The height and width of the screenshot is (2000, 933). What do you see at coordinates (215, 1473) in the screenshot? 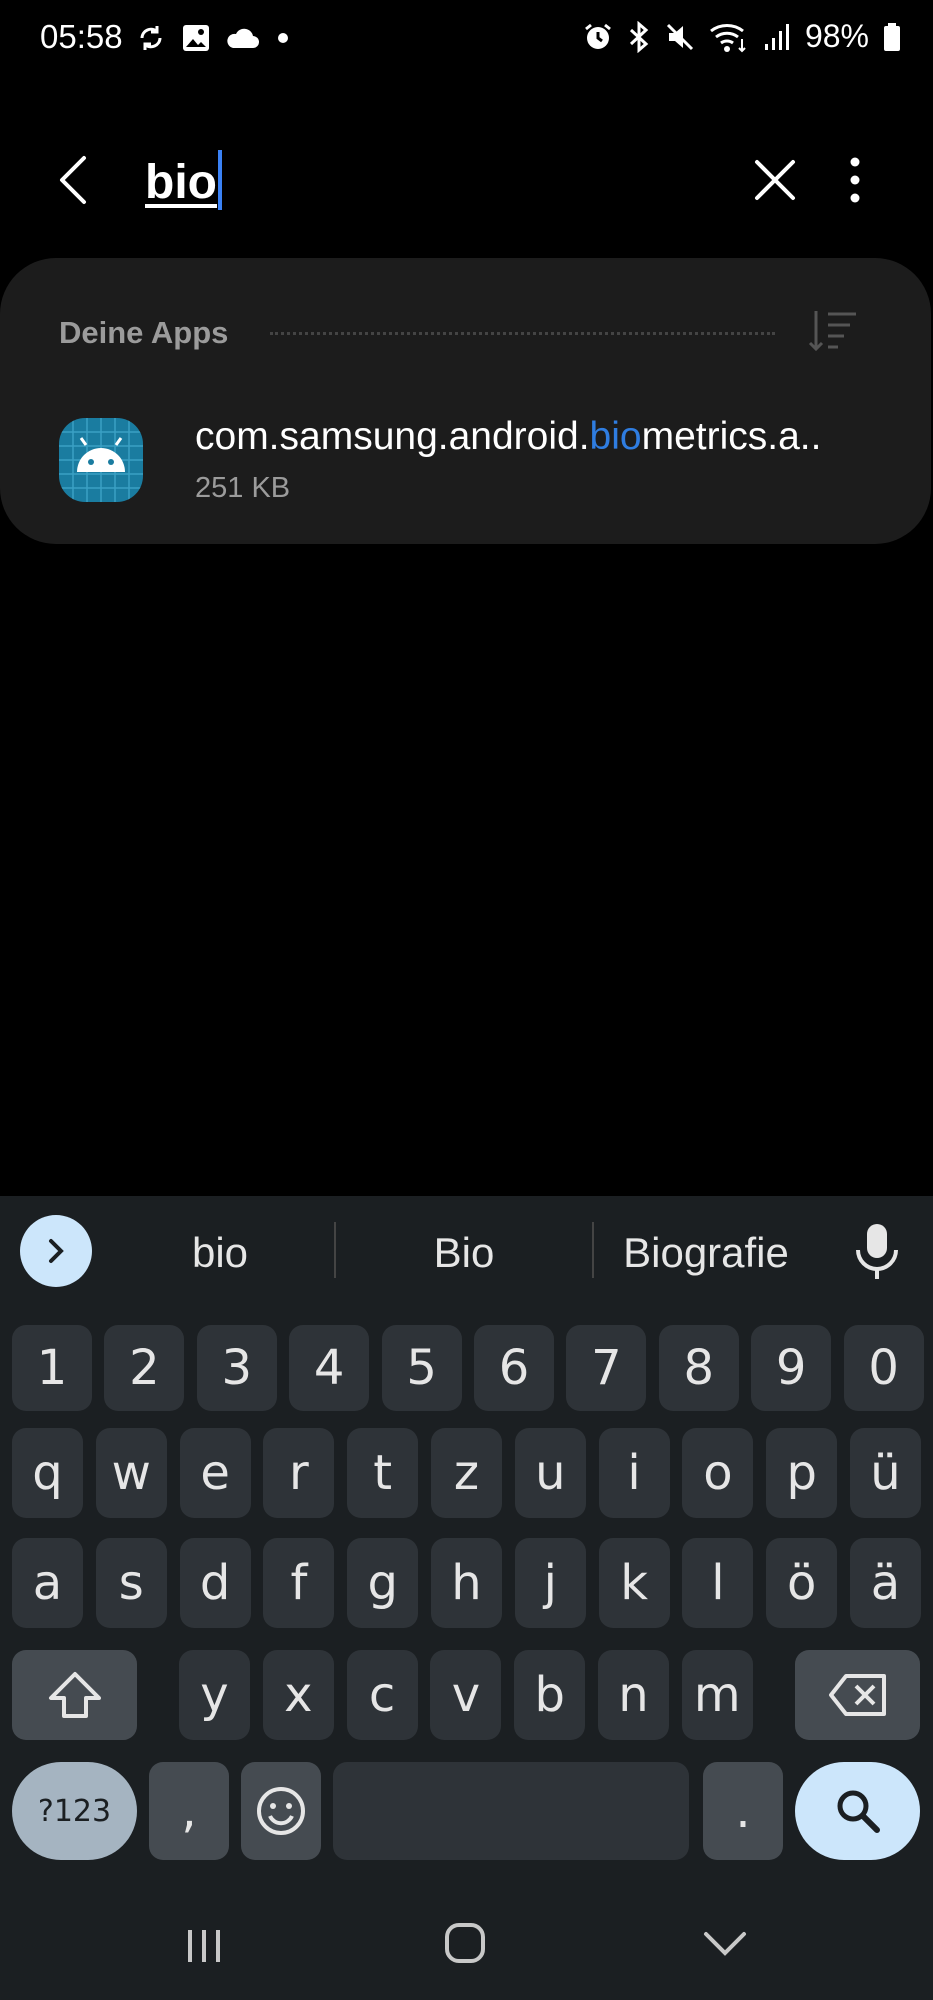
I see `key-e: e` at bounding box center [215, 1473].